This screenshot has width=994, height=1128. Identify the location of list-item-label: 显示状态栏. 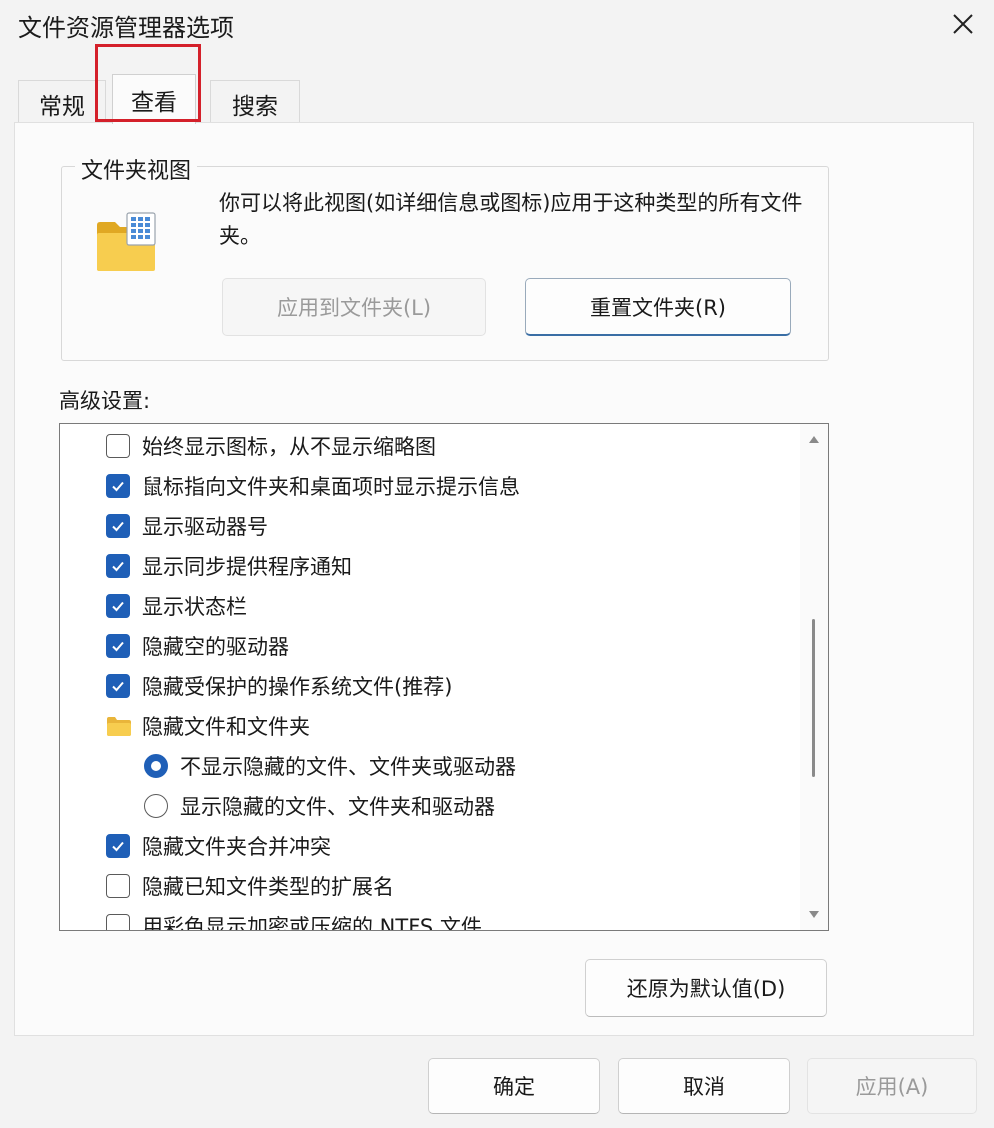
(194, 607).